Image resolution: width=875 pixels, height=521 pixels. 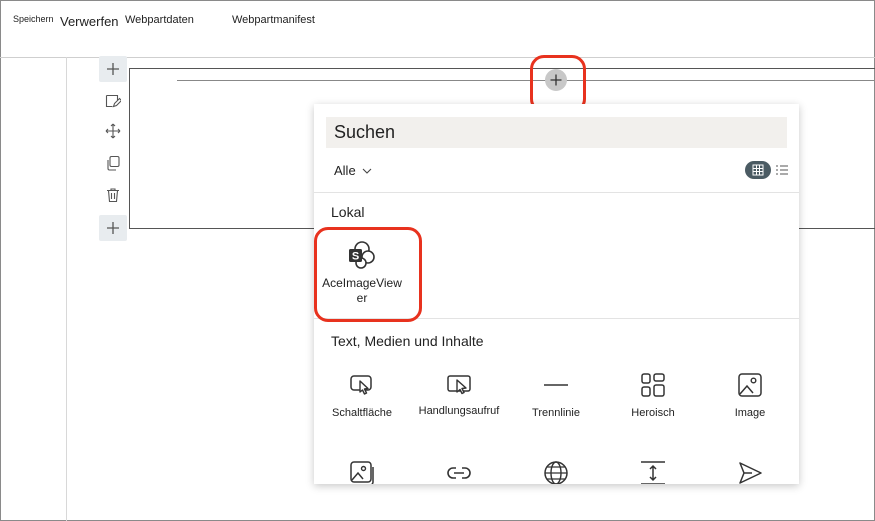 I want to click on hero-icon, so click(x=653, y=385).